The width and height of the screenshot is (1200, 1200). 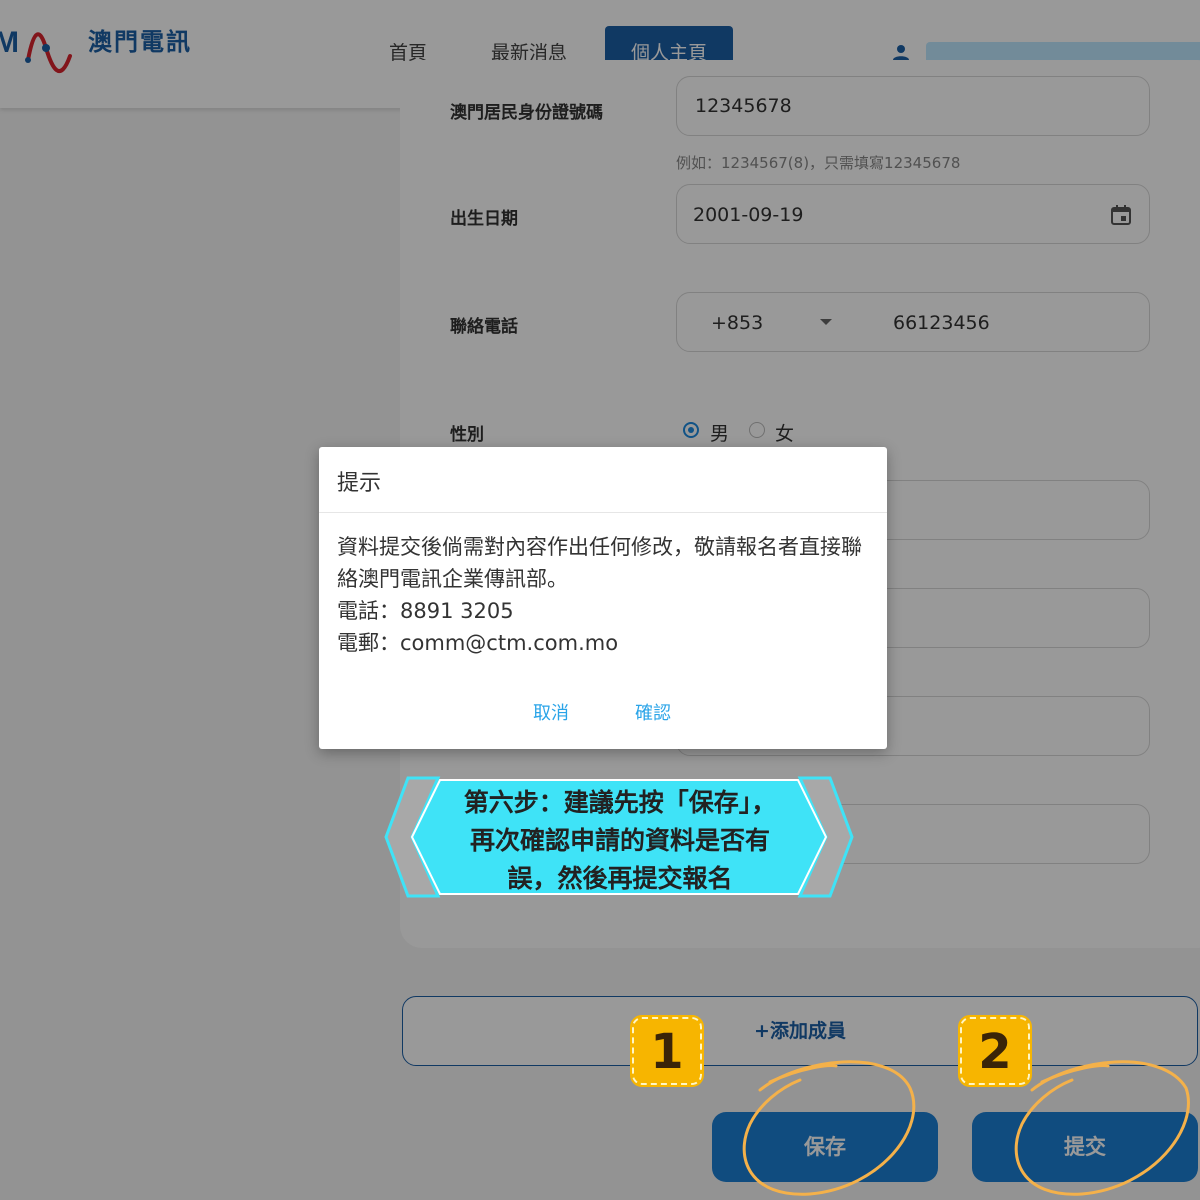 What do you see at coordinates (478, 643) in the screenshot?
I see `dialog-email: 電郵：comm@ctm.com.mo` at bounding box center [478, 643].